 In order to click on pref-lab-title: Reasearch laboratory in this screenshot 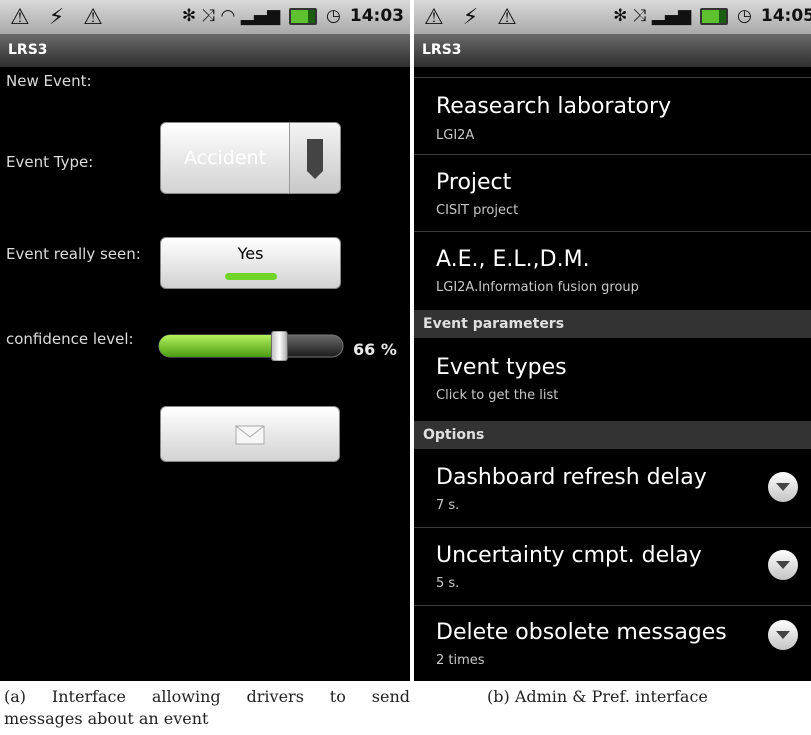, I will do `click(553, 106)`.